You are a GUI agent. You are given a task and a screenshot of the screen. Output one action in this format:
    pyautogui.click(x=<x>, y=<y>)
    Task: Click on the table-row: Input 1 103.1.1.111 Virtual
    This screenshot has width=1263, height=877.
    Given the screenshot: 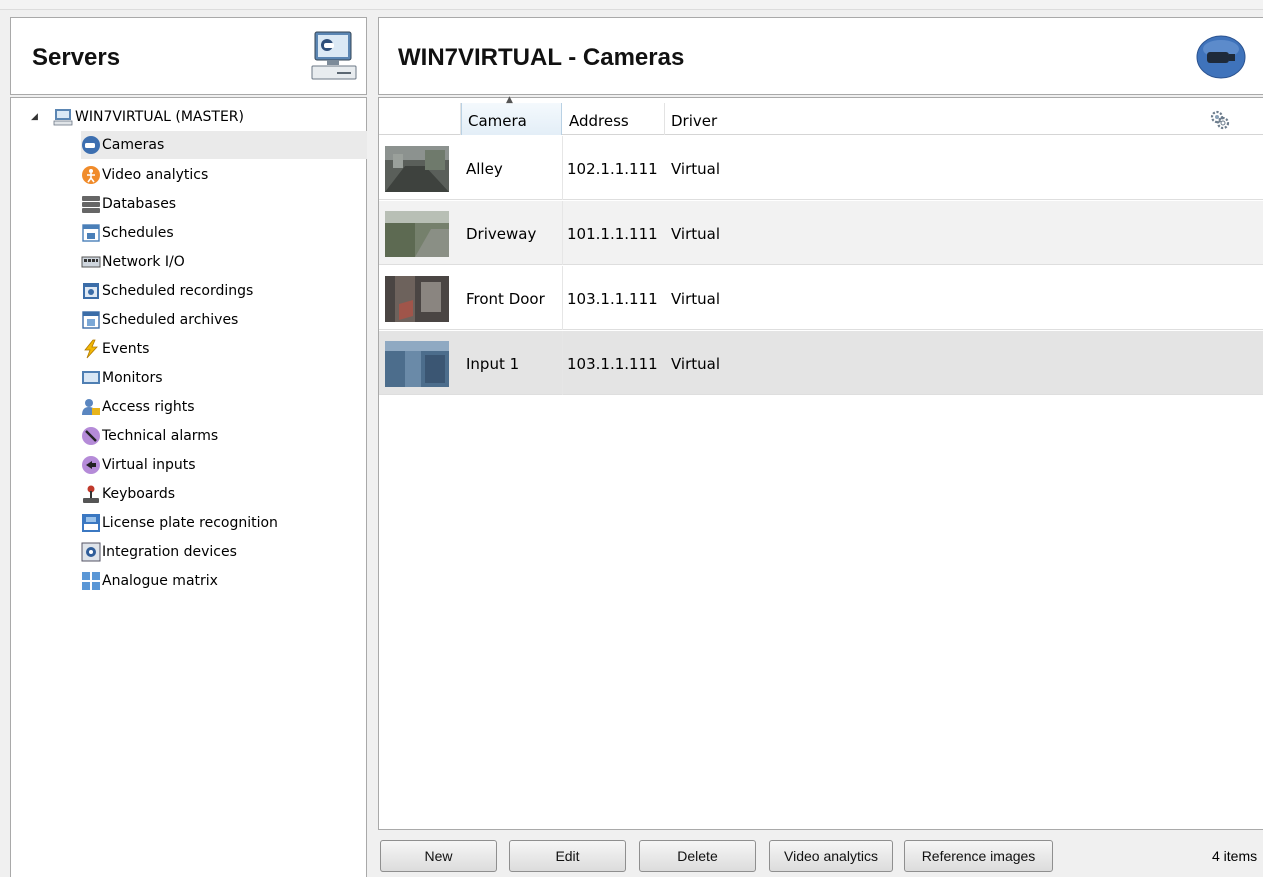 What is the action you would take?
    pyautogui.click(x=821, y=363)
    